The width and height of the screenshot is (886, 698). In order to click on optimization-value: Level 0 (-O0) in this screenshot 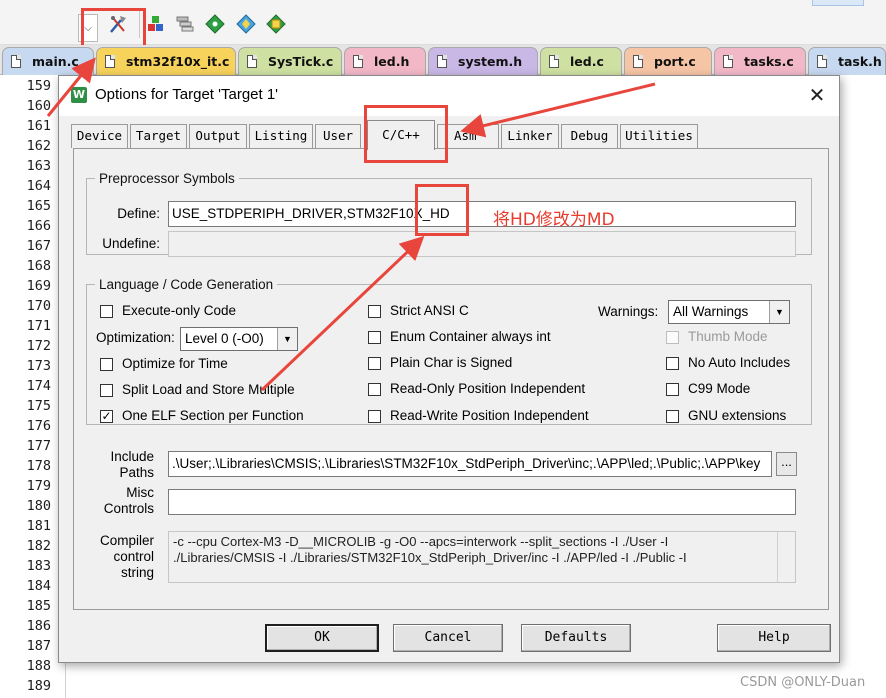, I will do `click(224, 338)`.